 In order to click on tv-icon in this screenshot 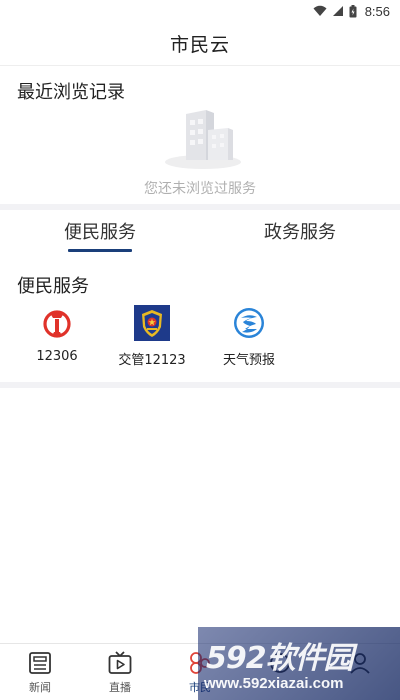, I will do `click(120, 662)`.